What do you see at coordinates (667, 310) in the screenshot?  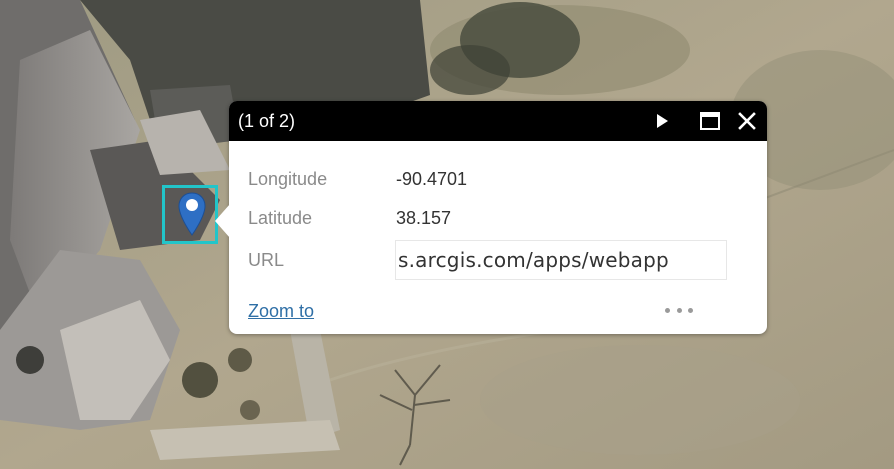 I see `ellipsis-icon` at bounding box center [667, 310].